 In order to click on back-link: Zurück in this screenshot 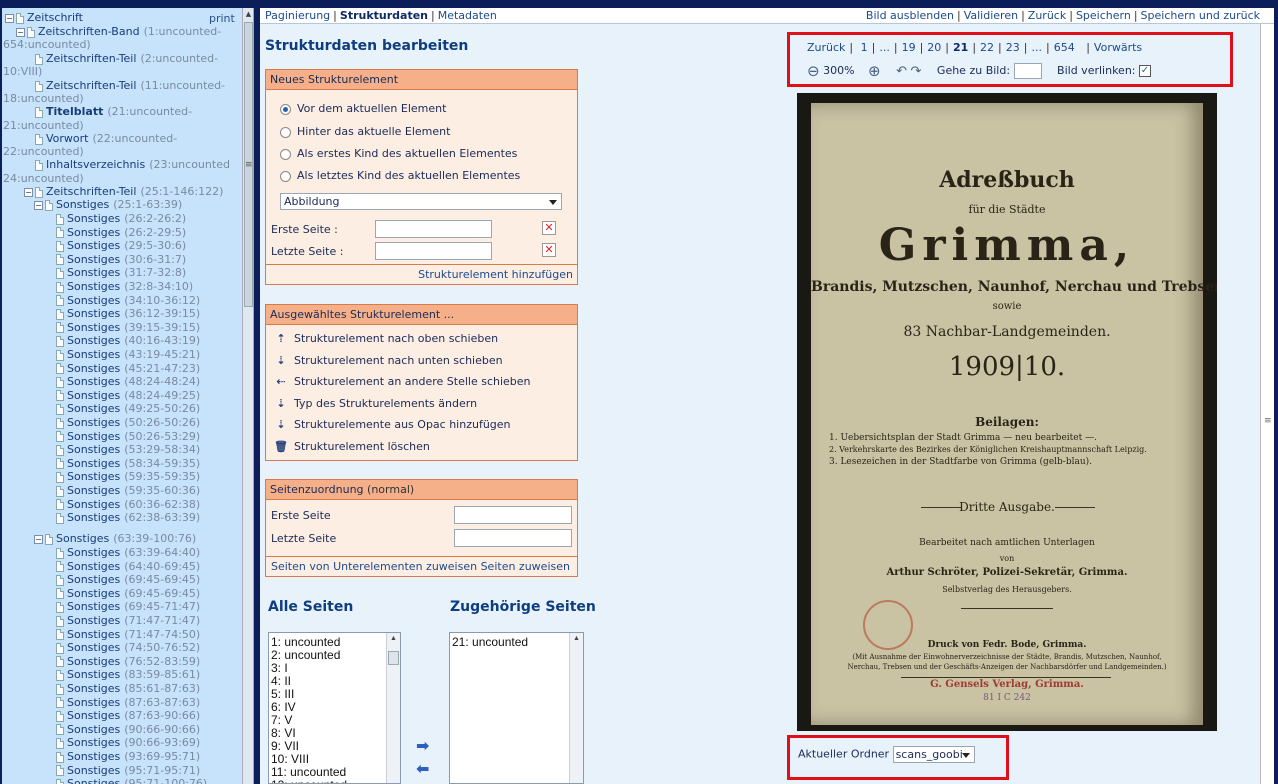, I will do `click(1047, 15)`.